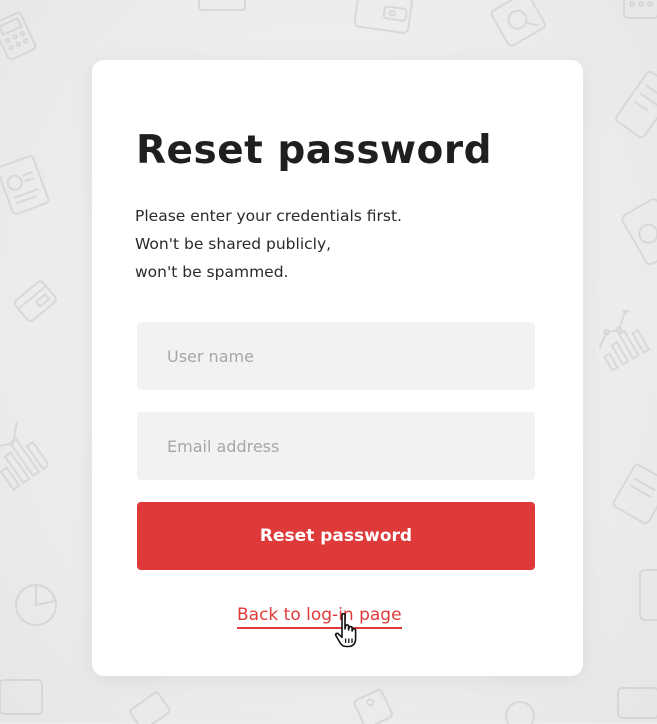 The height and width of the screenshot is (724, 657). Describe the element at coordinates (233, 244) in the screenshot. I see `description-line: Won't be shared publicly,` at that location.